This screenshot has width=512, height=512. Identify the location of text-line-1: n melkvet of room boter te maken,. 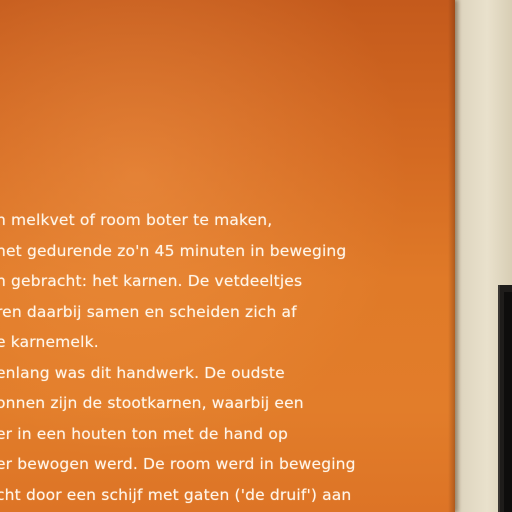
(136, 220).